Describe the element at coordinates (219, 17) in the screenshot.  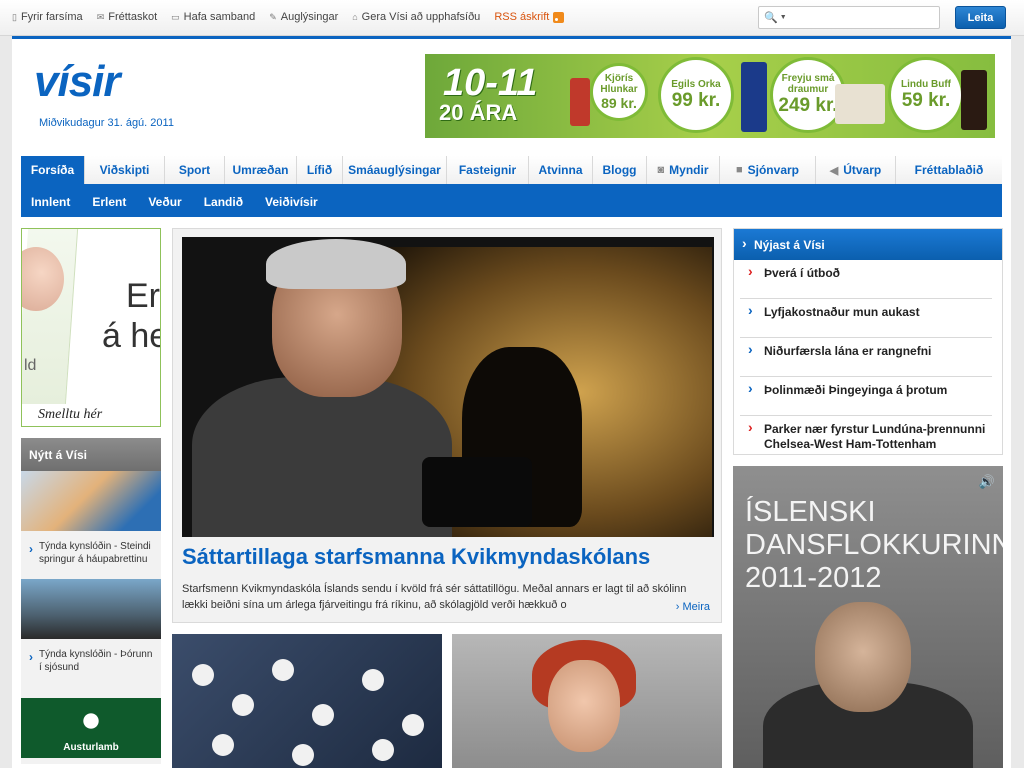
I see `toplink-label: Hafa samband` at that location.